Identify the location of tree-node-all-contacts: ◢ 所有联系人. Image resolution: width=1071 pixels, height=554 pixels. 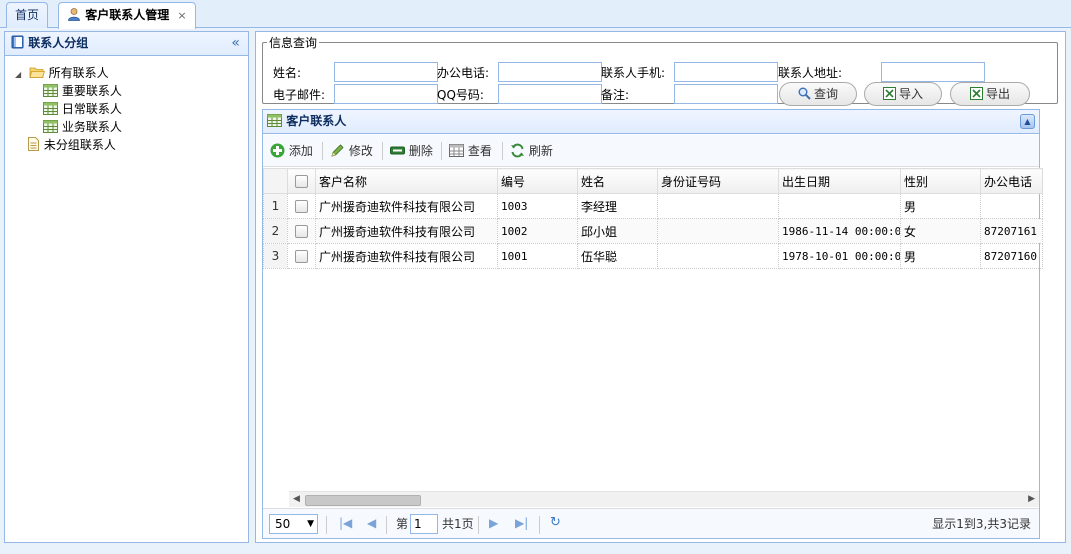
(62, 73).